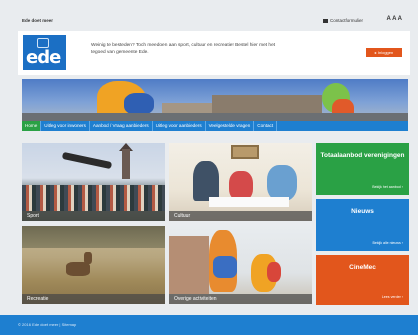  Describe the element at coordinates (362, 211) in the screenshot. I see `side-blue-title: Nieuws` at that location.